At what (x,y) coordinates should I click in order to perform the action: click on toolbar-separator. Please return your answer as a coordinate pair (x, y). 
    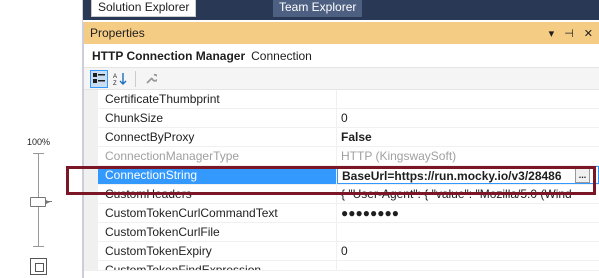
    Looking at the image, I should click on (135, 78).